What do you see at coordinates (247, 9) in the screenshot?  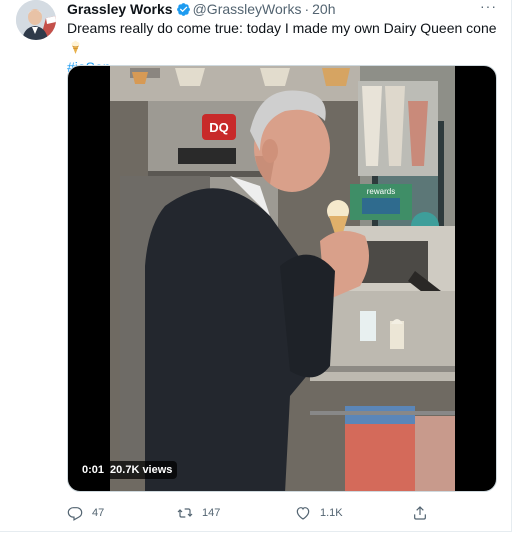 I see `handle: @GrassleyWorks` at bounding box center [247, 9].